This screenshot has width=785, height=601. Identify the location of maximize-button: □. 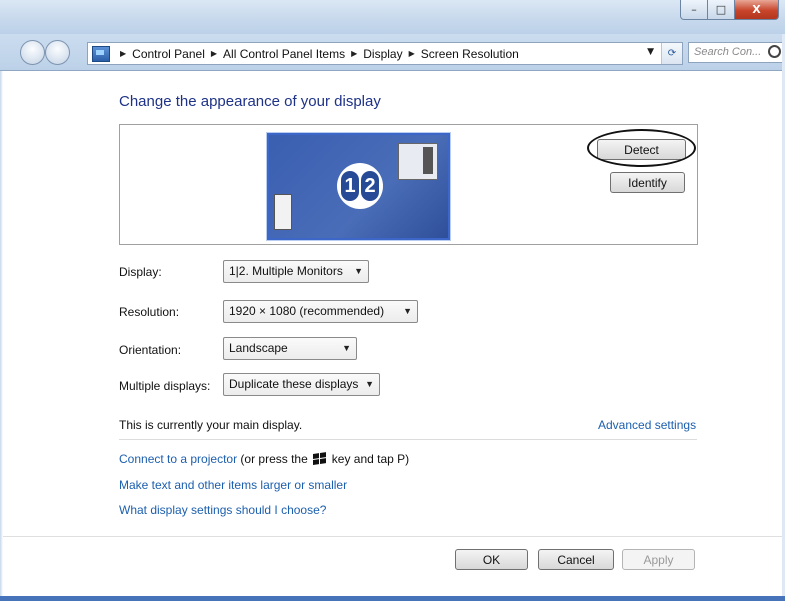
(721, 10).